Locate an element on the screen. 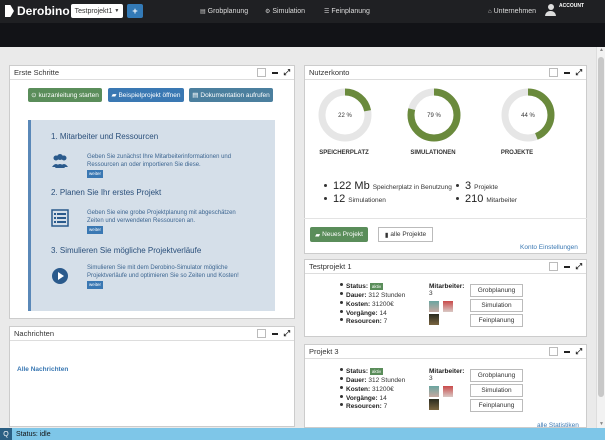 Image resolution: width=605 pixels, height=440 pixels. step-3-more-link: weiter is located at coordinates (95, 285).